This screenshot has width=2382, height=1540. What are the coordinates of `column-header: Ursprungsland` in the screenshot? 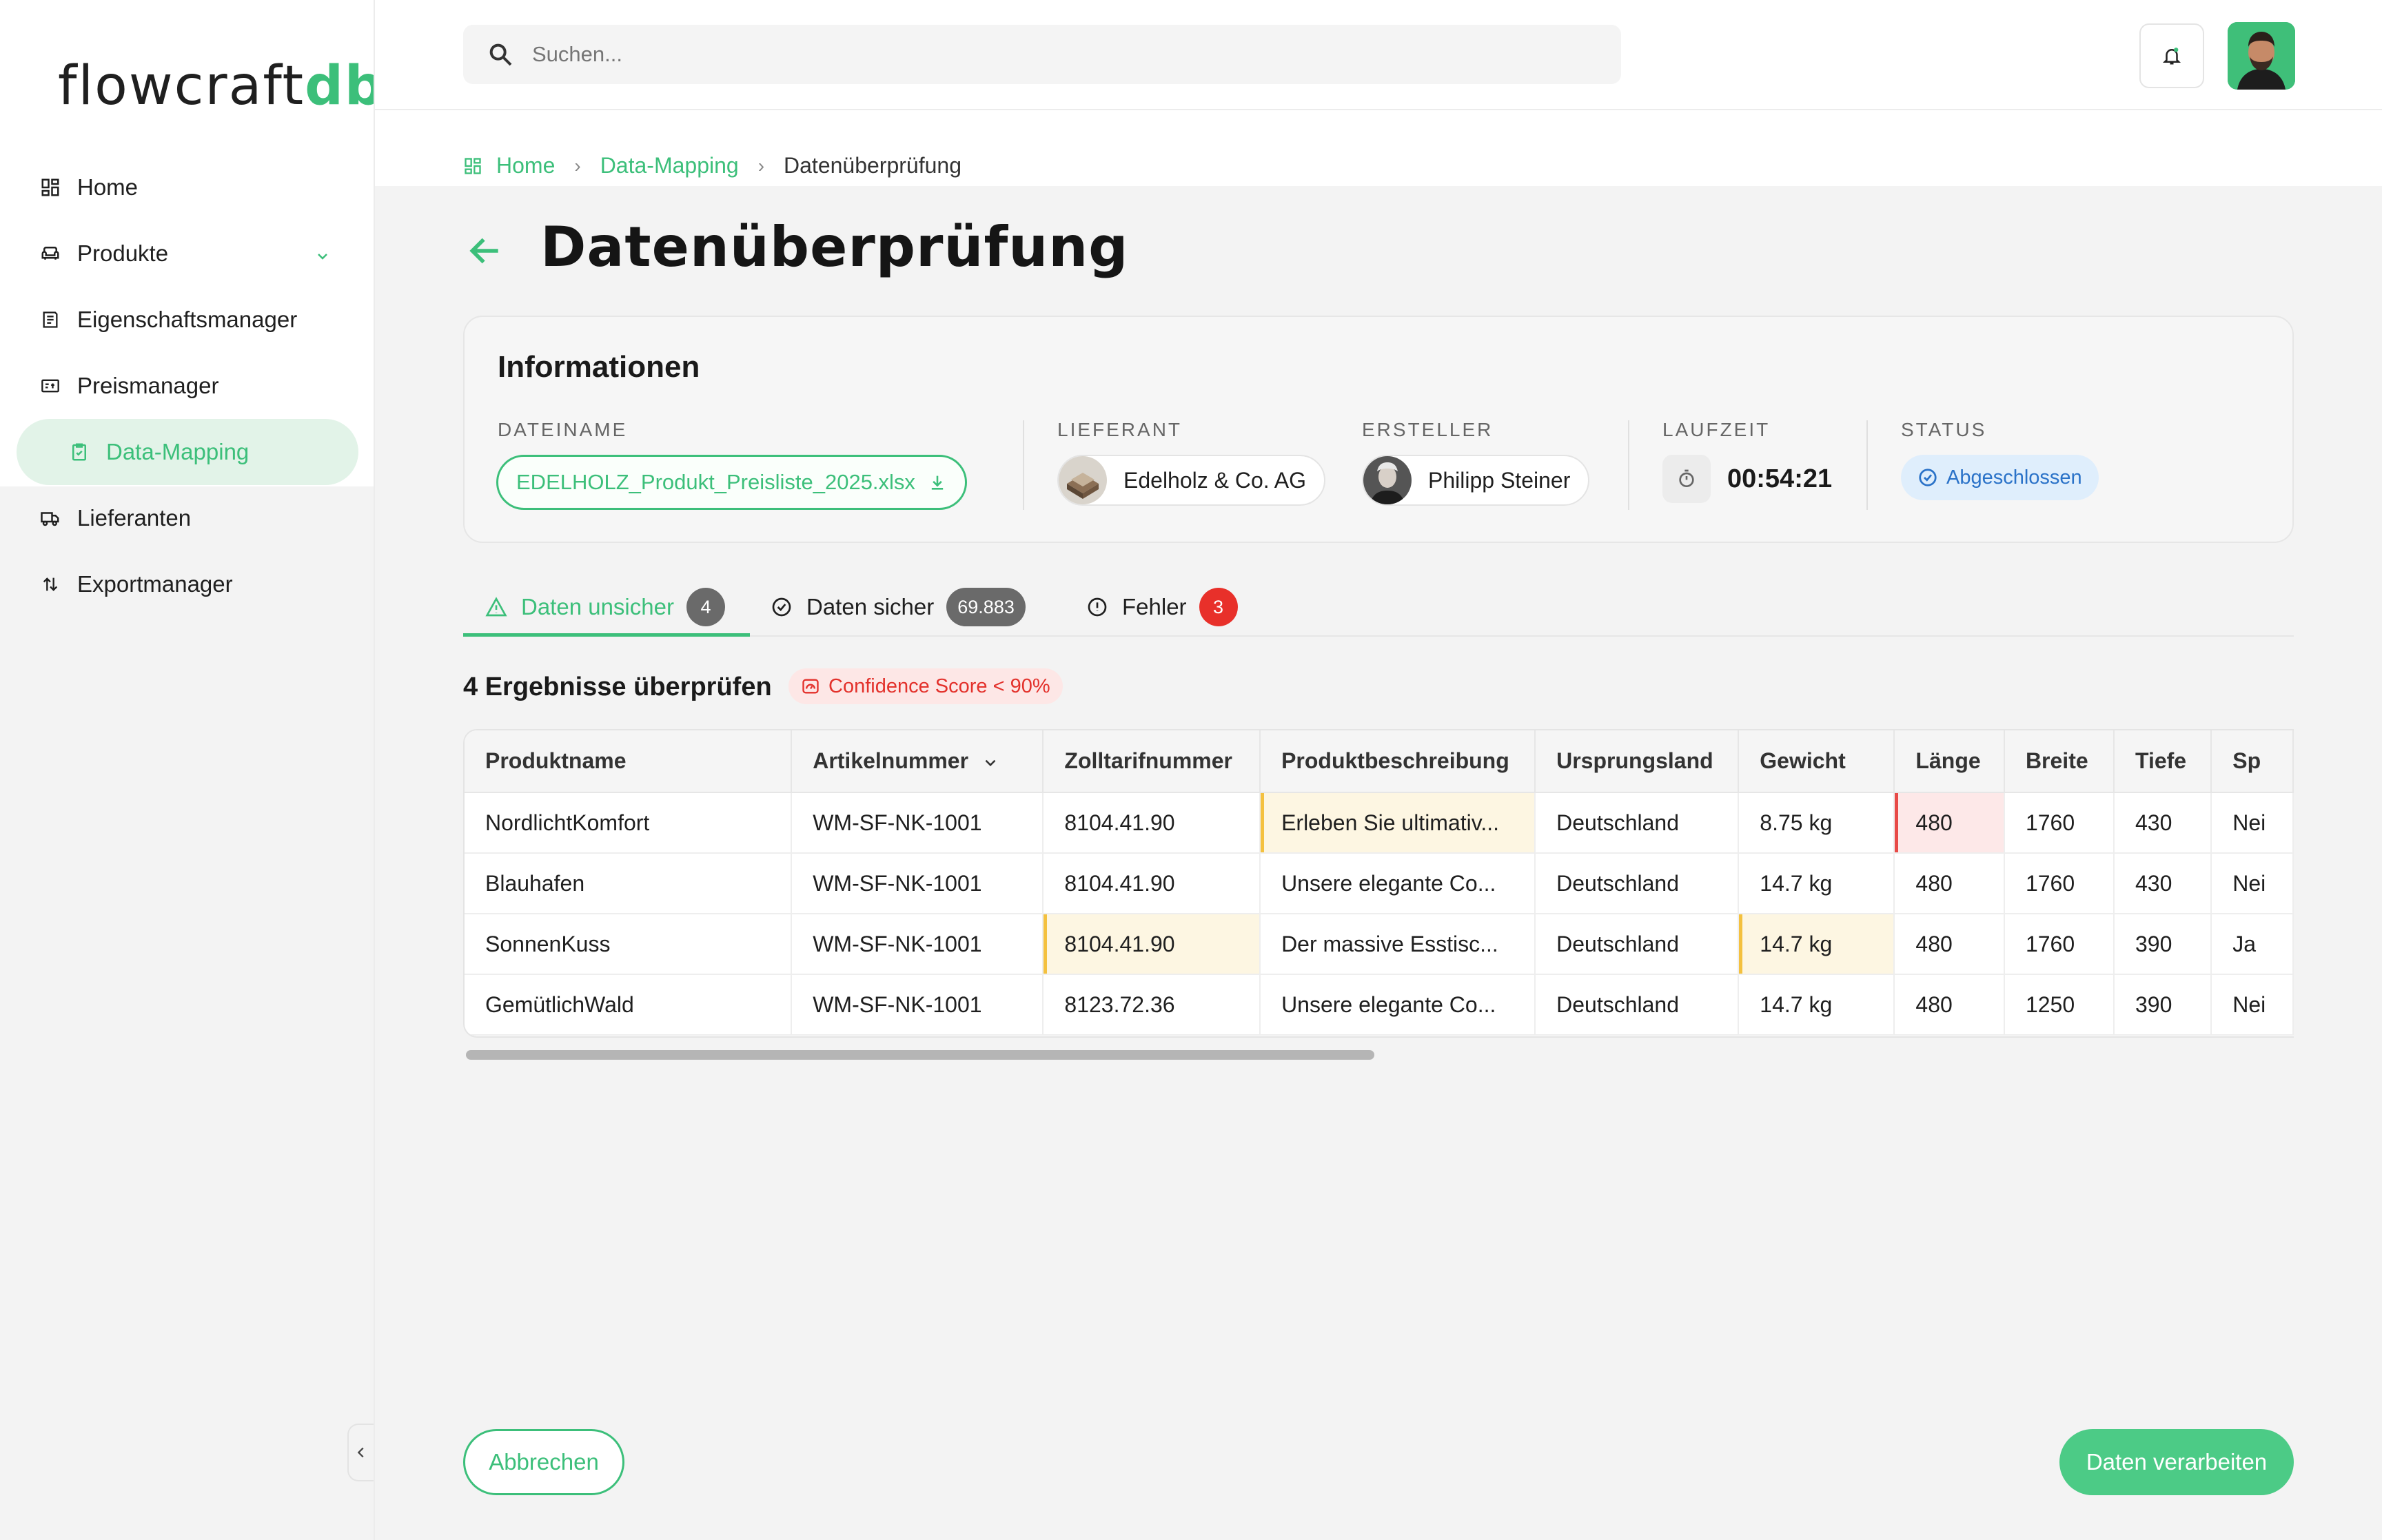 It's located at (1638, 761).